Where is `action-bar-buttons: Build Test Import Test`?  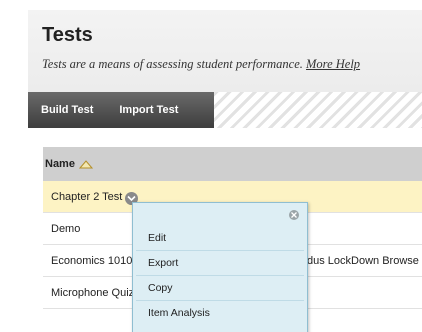 action-bar-buttons: Build Test Import Test is located at coordinates (121, 110).